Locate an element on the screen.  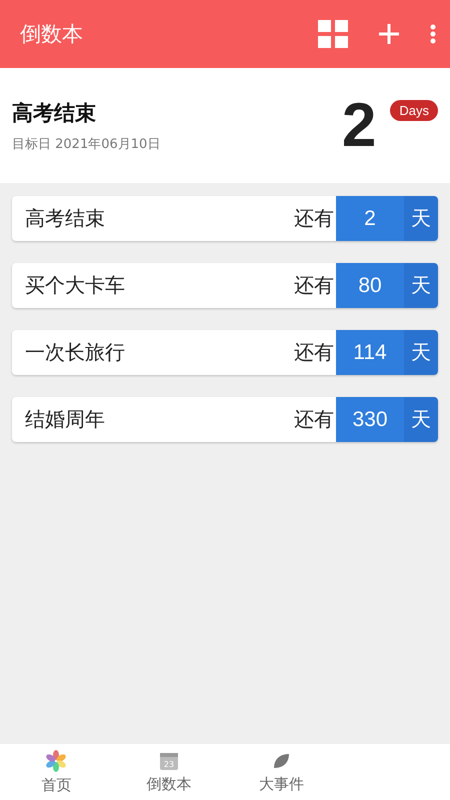
nav-tab: 首页 is located at coordinates (56, 772).